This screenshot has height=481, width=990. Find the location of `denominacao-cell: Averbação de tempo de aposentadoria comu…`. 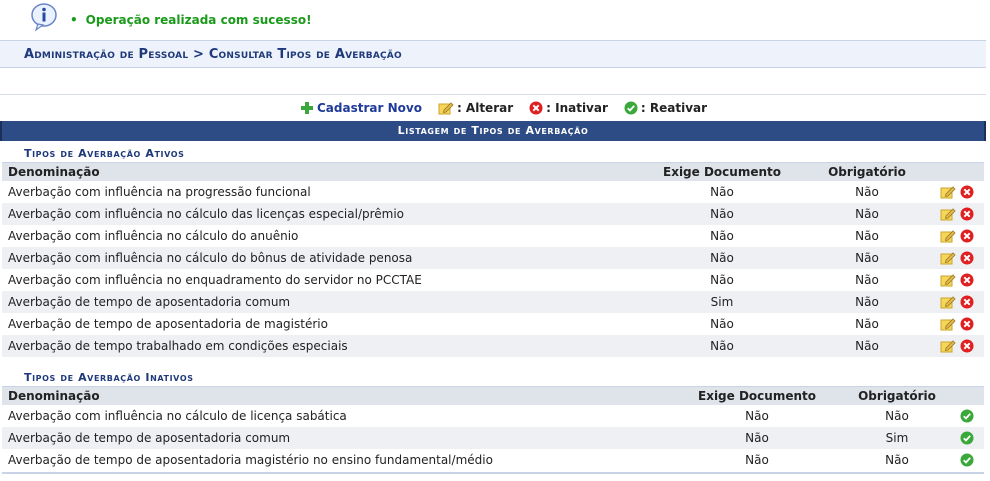

denominacao-cell: Averbação de tempo de aposentadoria comu… is located at coordinates (332, 438).